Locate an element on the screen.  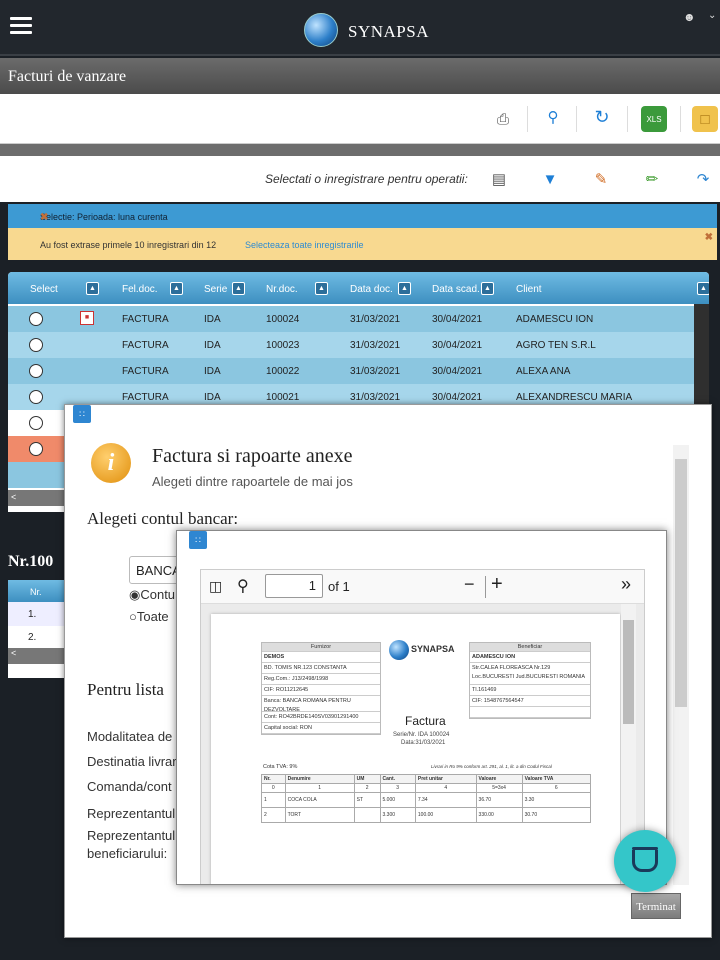
col-client: Client is located at coordinates (529, 289).